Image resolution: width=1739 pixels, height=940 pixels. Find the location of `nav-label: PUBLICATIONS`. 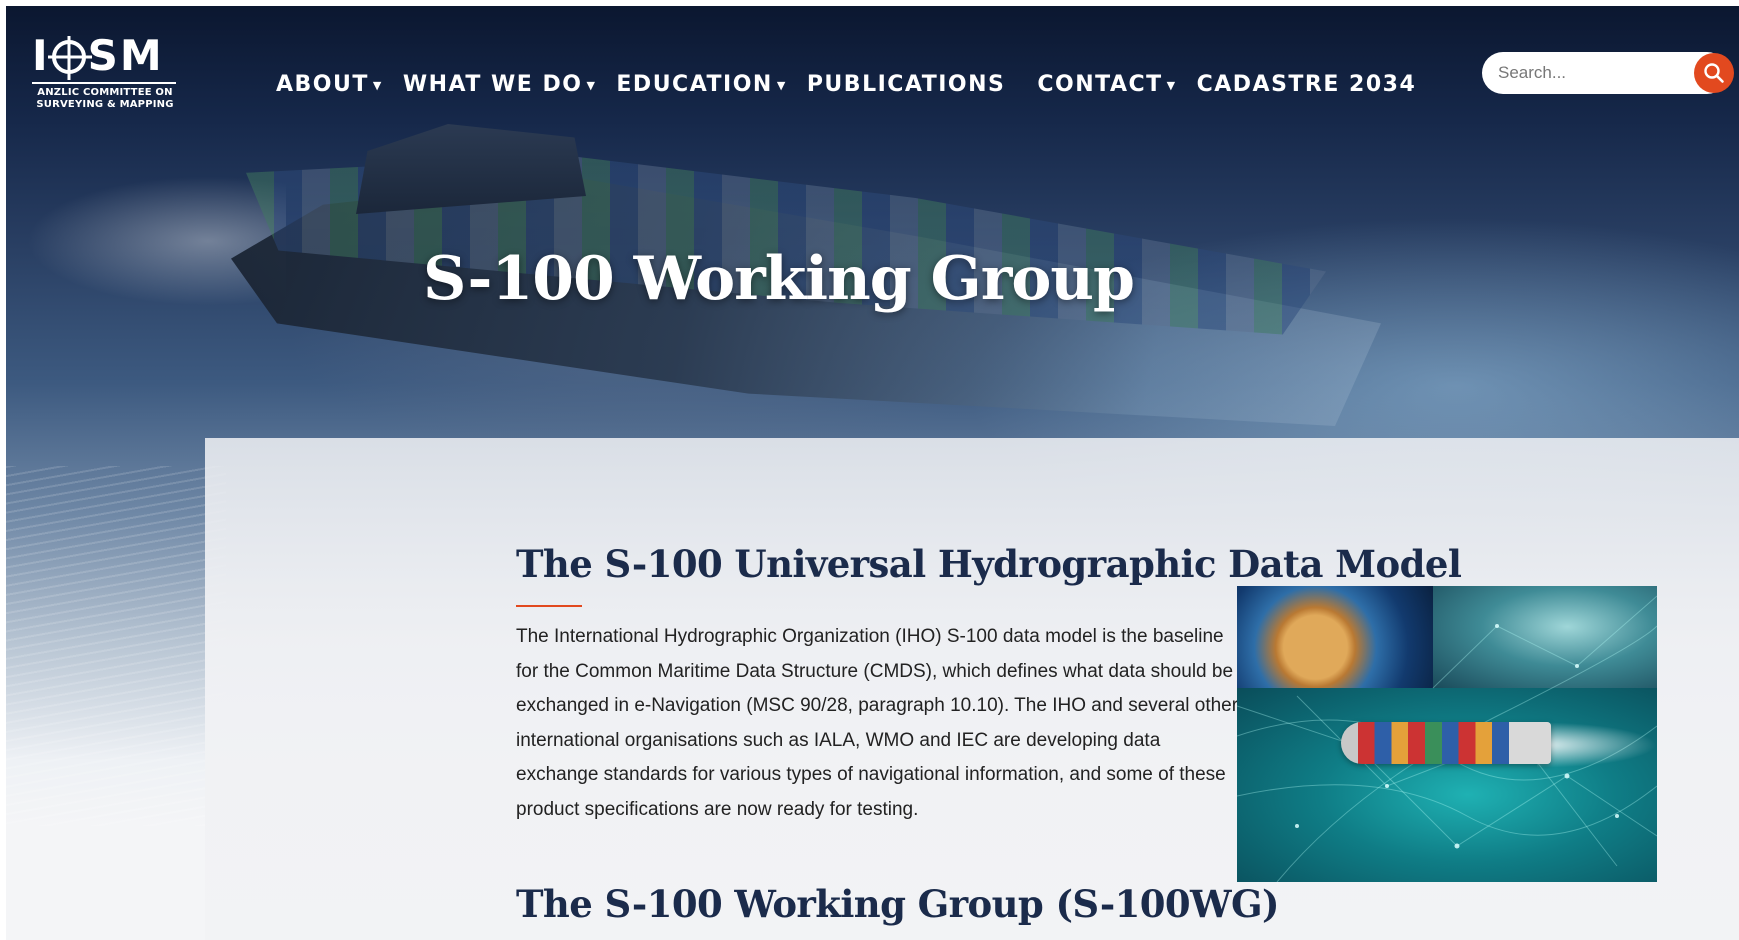

nav-label: PUBLICATIONS is located at coordinates (906, 84).